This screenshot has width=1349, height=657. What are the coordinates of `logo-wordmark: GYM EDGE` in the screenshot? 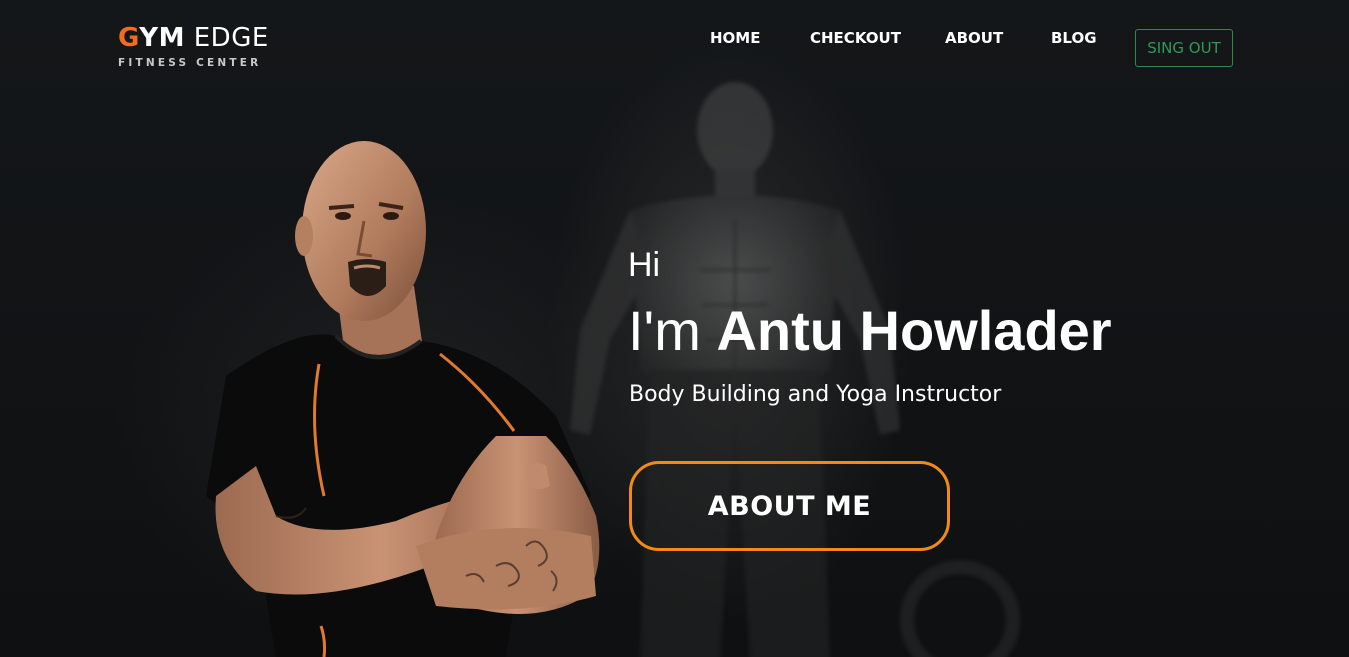 It's located at (193, 38).